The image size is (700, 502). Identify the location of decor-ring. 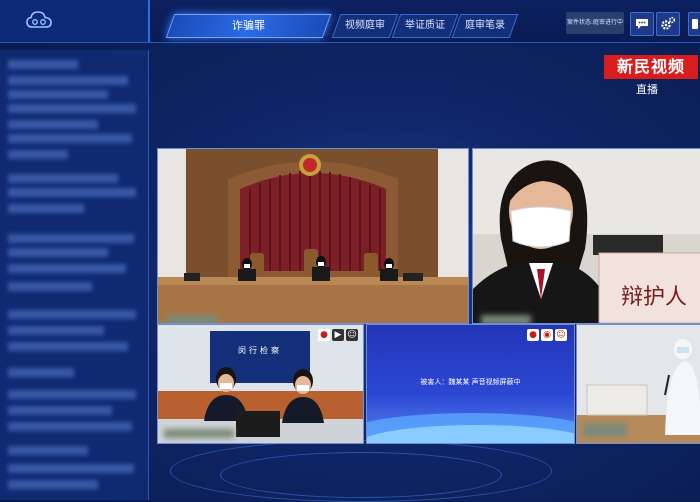
(361, 475).